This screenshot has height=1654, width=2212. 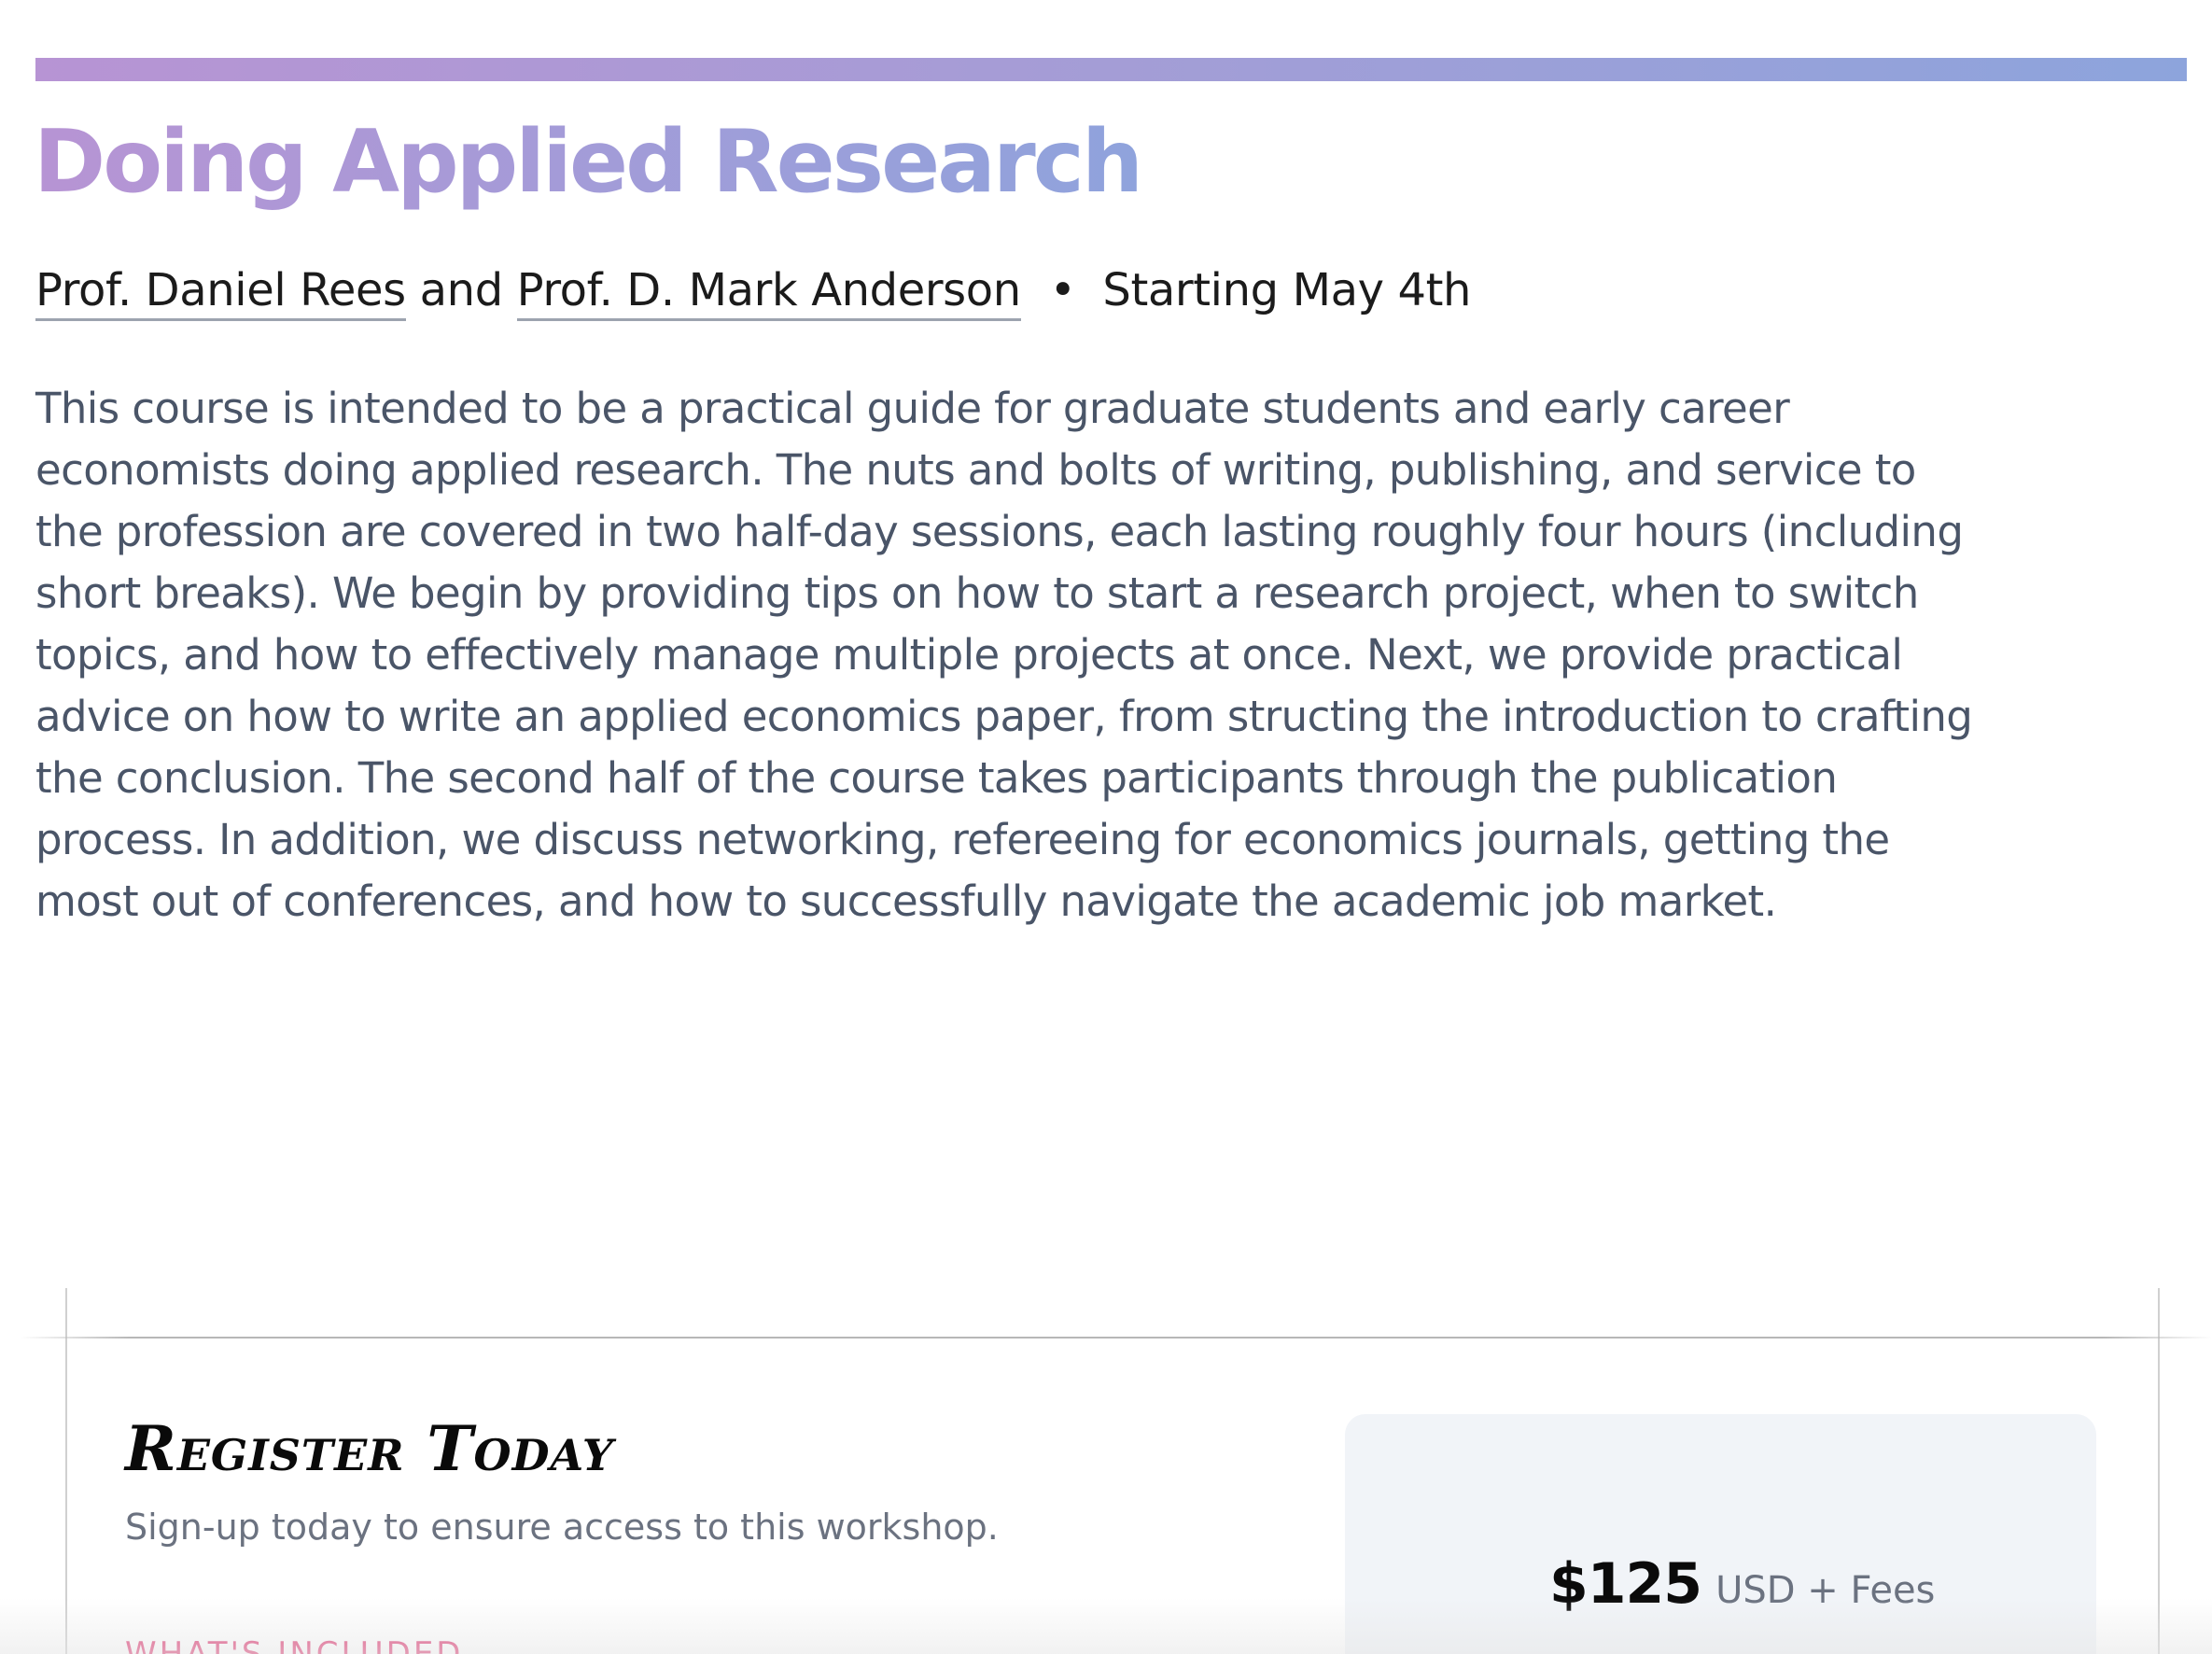 What do you see at coordinates (1111, 70) in the screenshot?
I see `gradient-accent-bar` at bounding box center [1111, 70].